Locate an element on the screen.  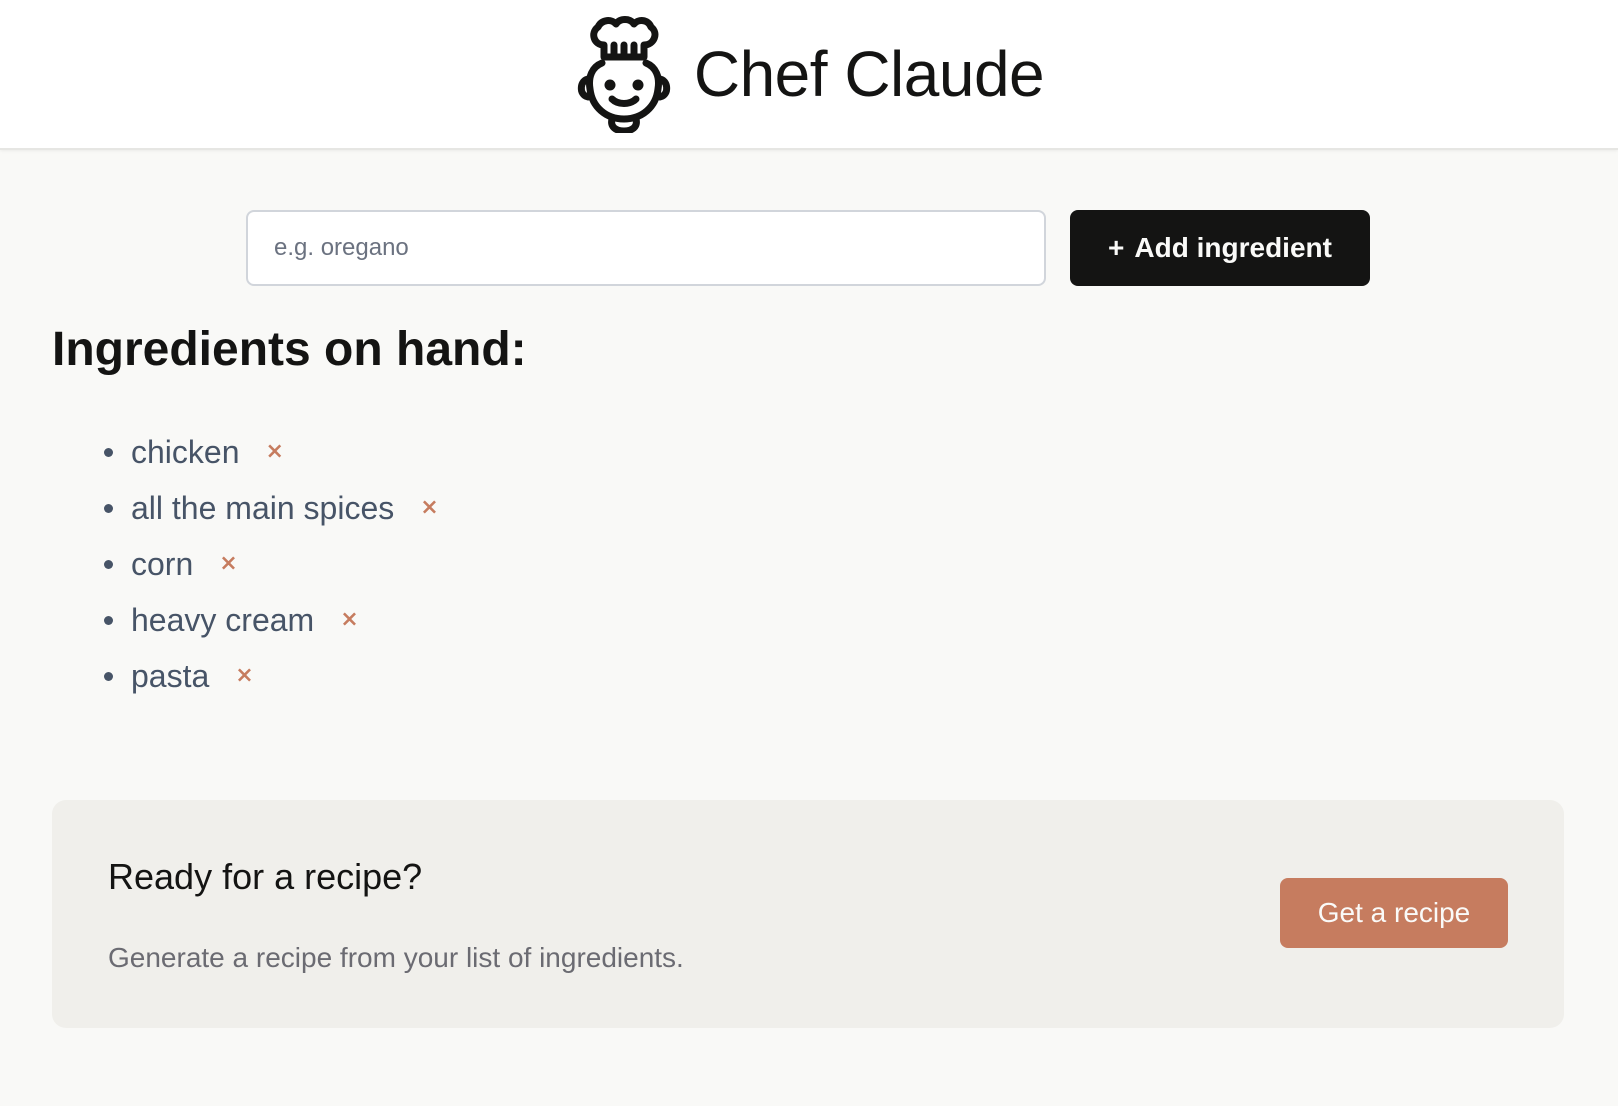
list-item: pasta × is located at coordinates (271, 676).